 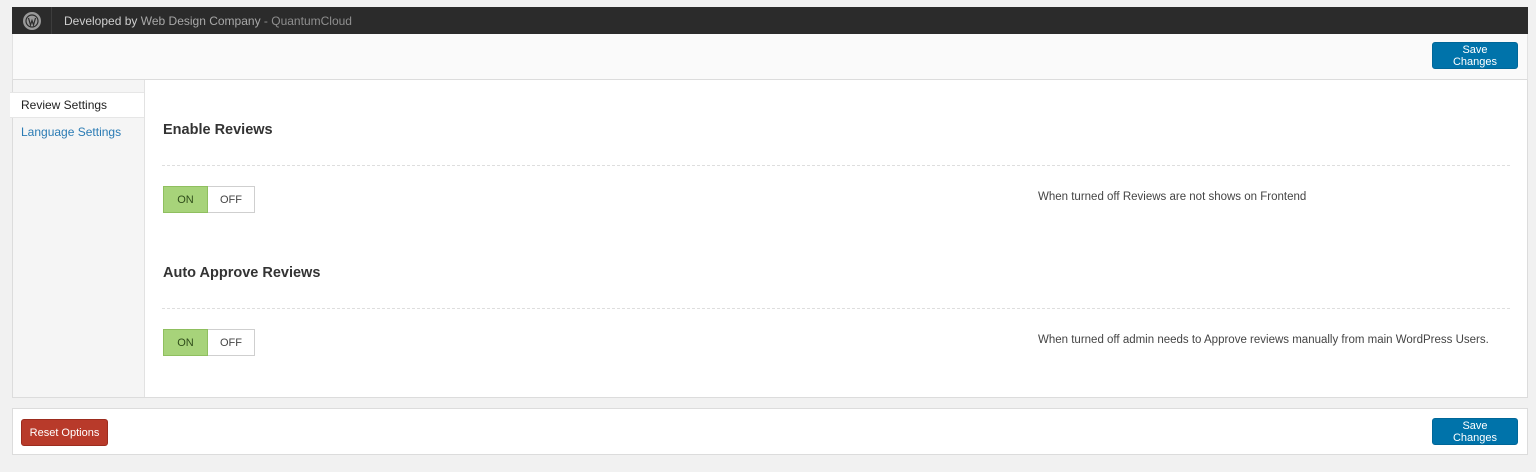 I want to click on auto-approve-toggle: ON OFF, so click(x=209, y=342).